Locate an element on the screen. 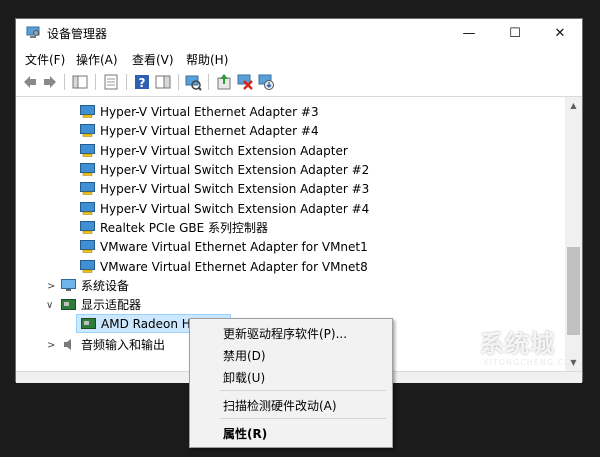 Image resolution: width=600 pixels, height=457 pixels. action-pane-icon is located at coordinates (163, 82).